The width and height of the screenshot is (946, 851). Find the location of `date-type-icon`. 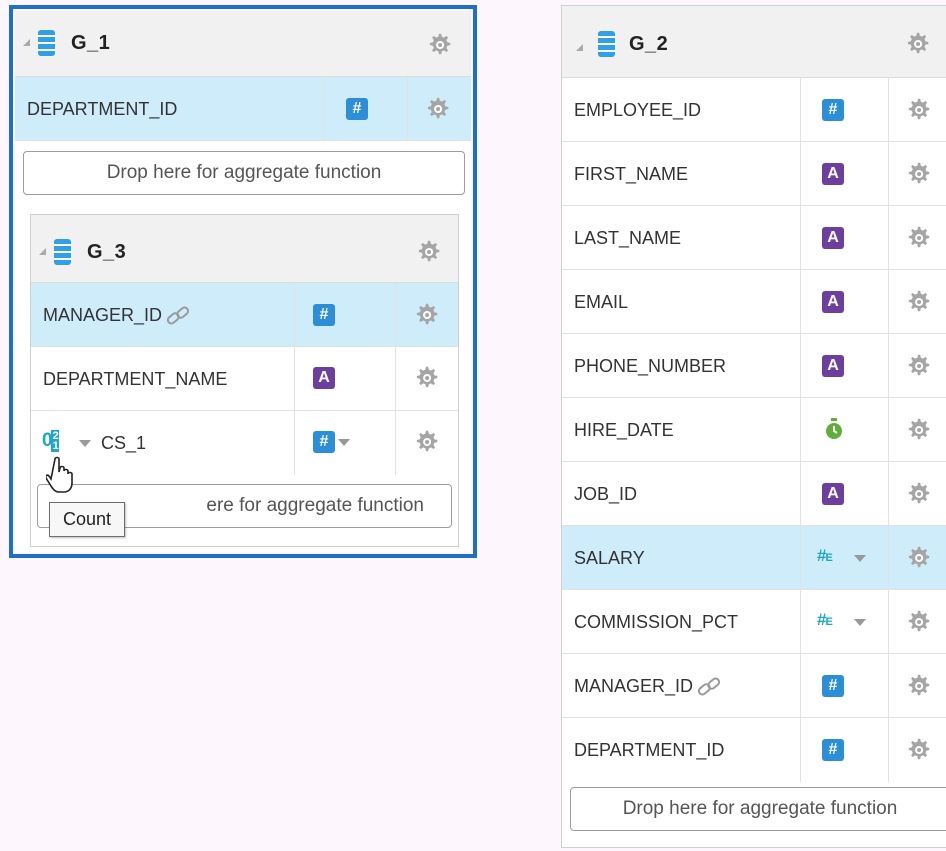

date-type-icon is located at coordinates (834, 428).